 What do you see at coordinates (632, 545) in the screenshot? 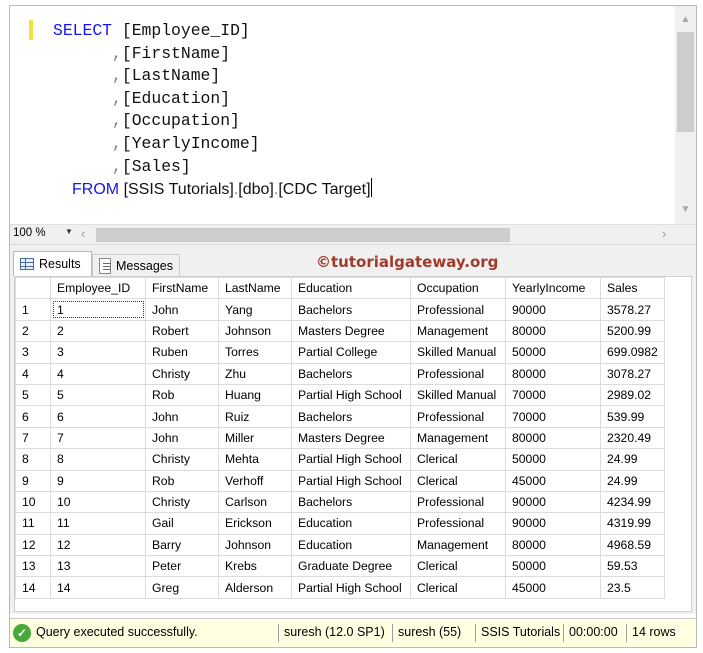
I see `table-cell: 4968.59` at bounding box center [632, 545].